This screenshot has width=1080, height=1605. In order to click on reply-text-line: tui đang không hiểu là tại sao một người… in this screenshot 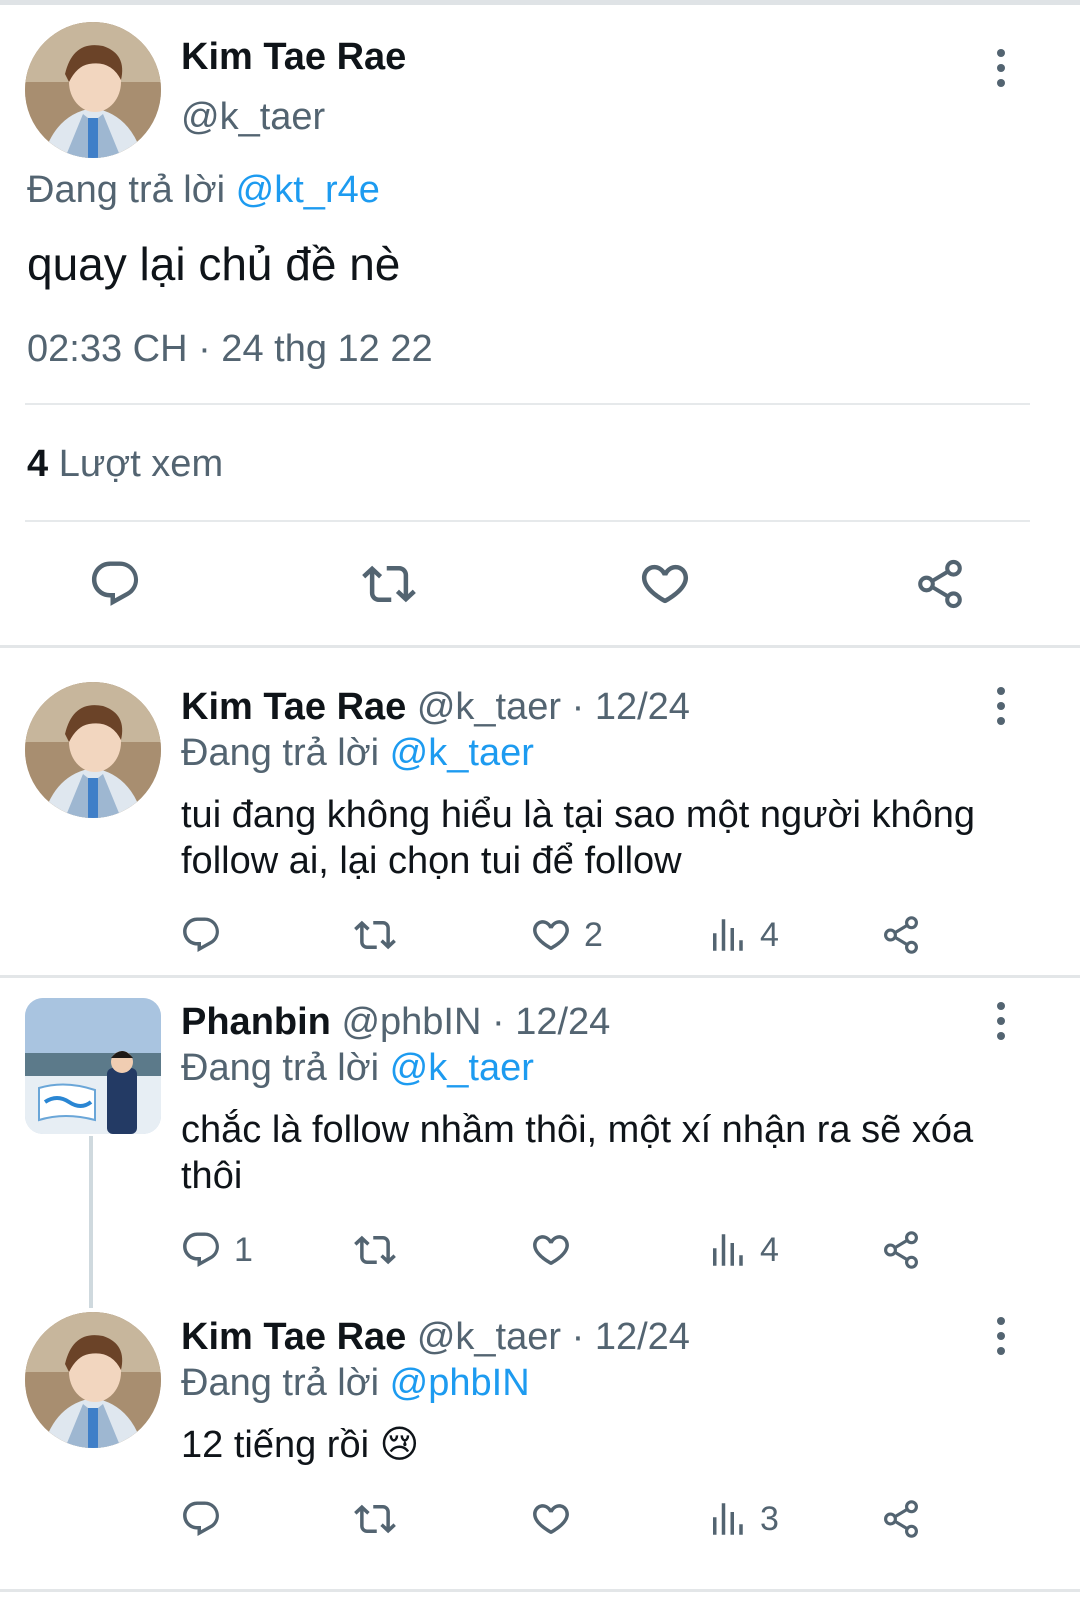, I will do `click(578, 815)`.